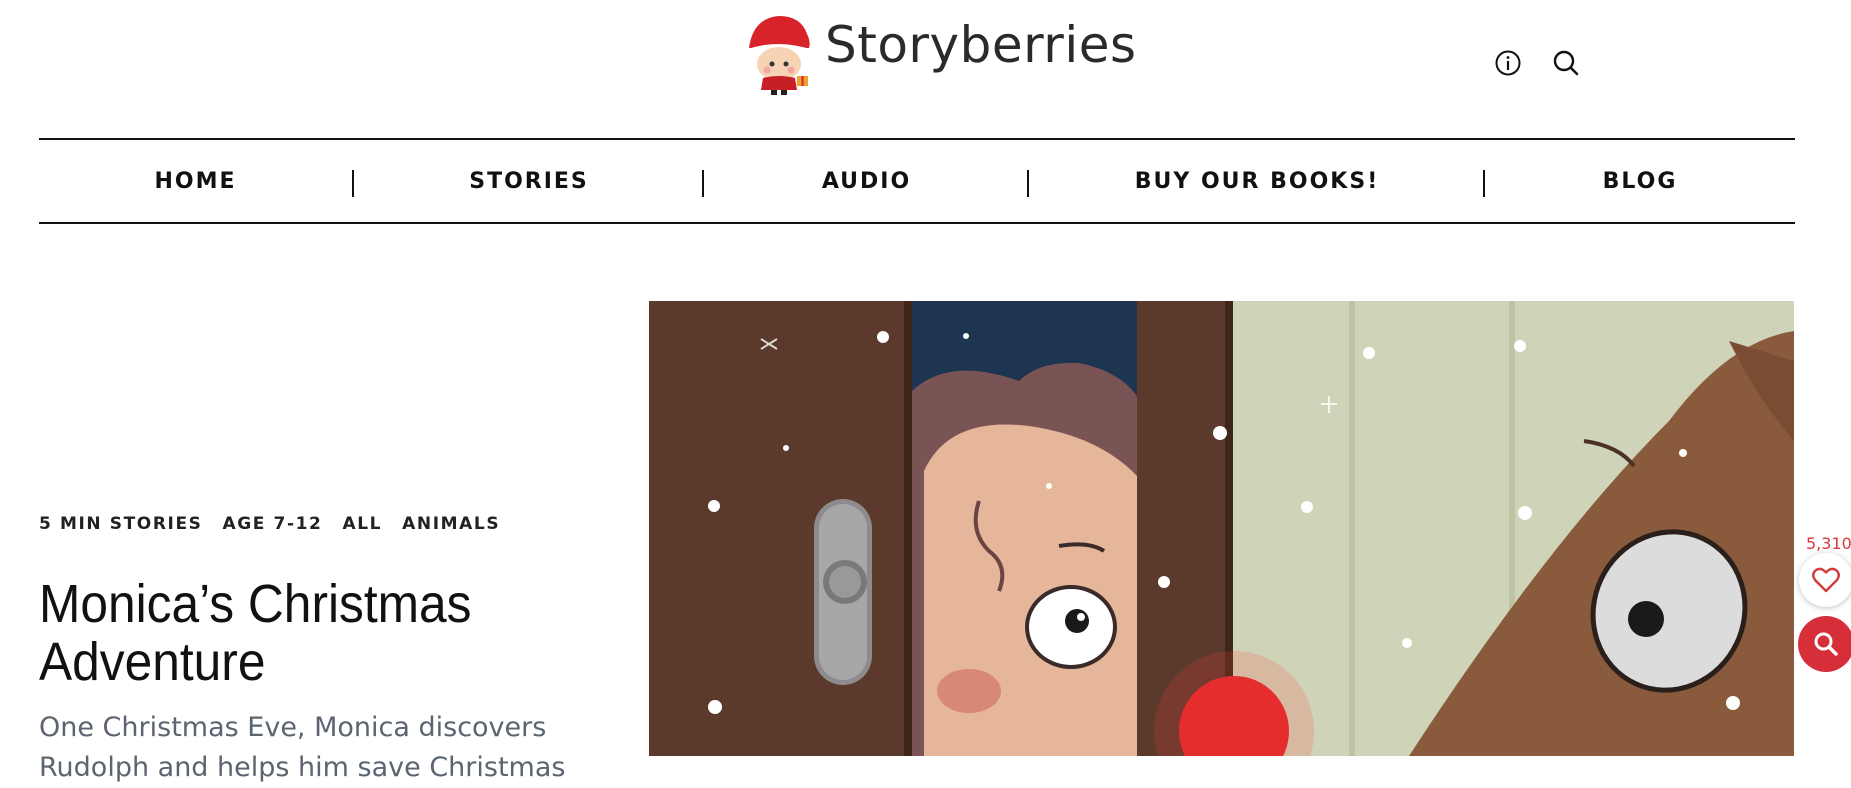 The width and height of the screenshot is (1851, 788). I want to click on site-logo: Storyberries, so click(936, 52).